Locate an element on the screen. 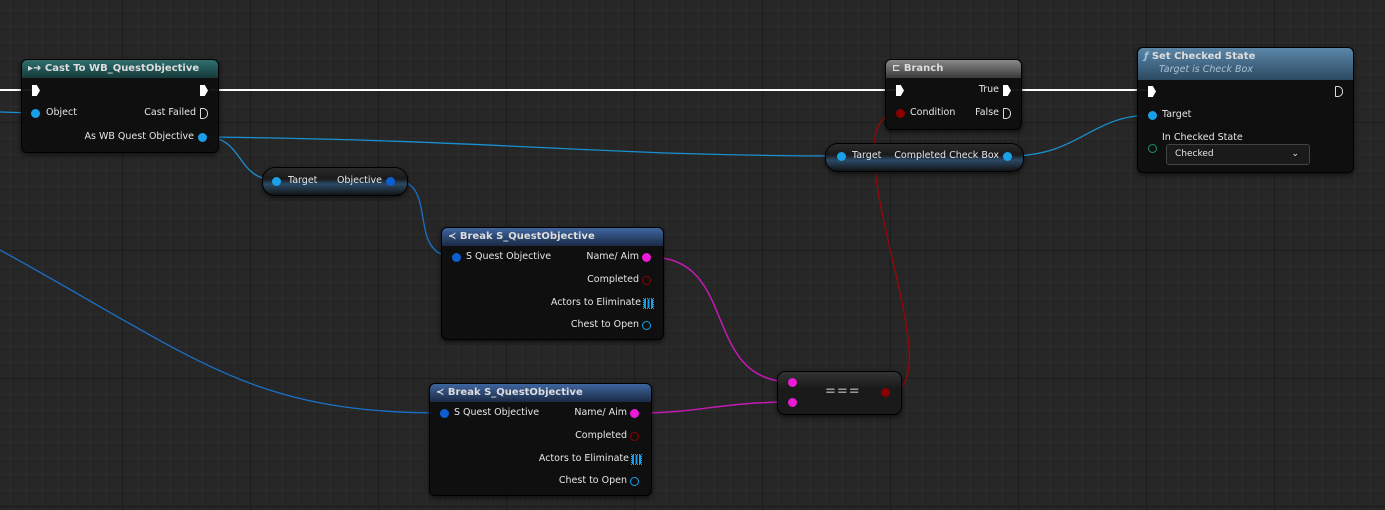 This screenshot has width=1385, height=510. object-pin is located at coordinates (35, 113).